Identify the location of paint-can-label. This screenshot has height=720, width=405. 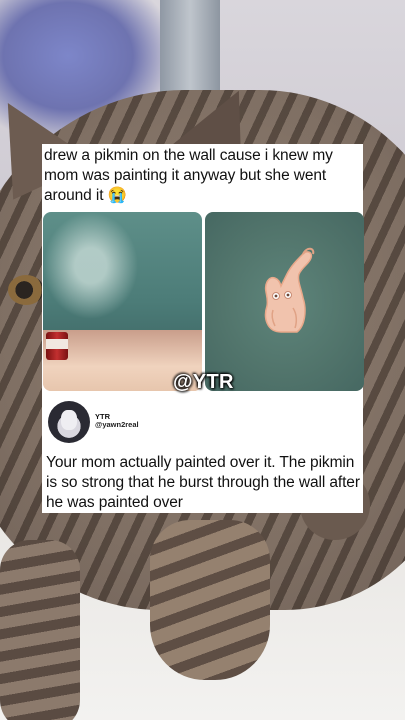
(57, 344).